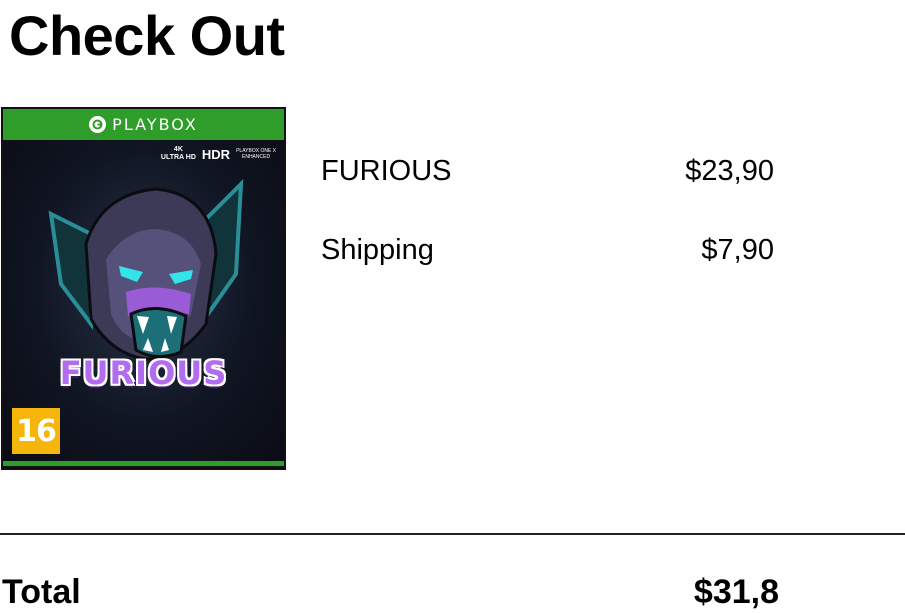 The height and width of the screenshot is (613, 905). I want to click on badge-4k: 4K ULTRA HD, so click(178, 153).